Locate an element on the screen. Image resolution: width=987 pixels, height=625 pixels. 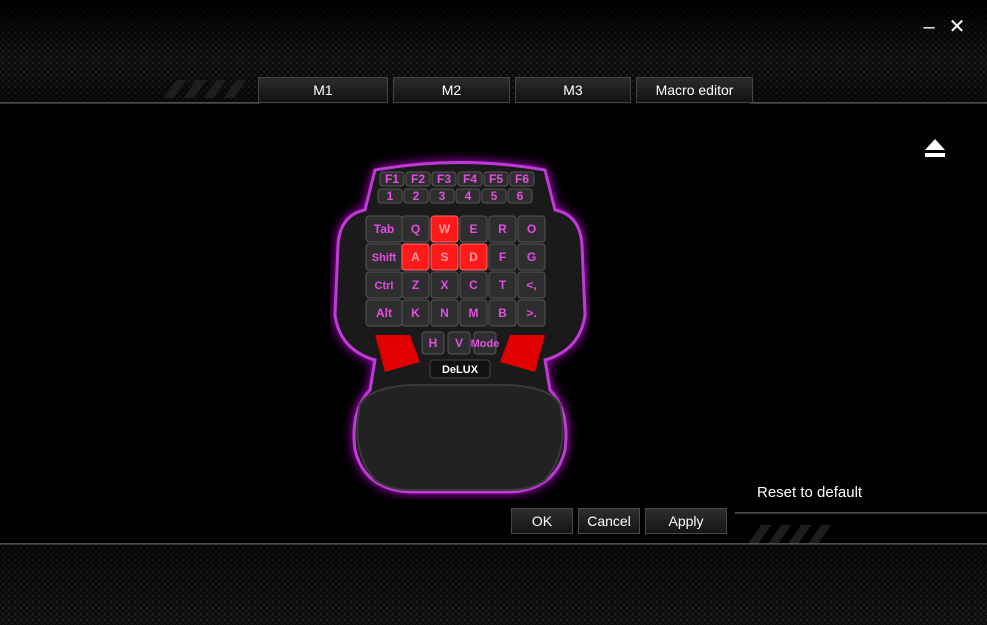
key-6: 6 is located at coordinates (520, 196).